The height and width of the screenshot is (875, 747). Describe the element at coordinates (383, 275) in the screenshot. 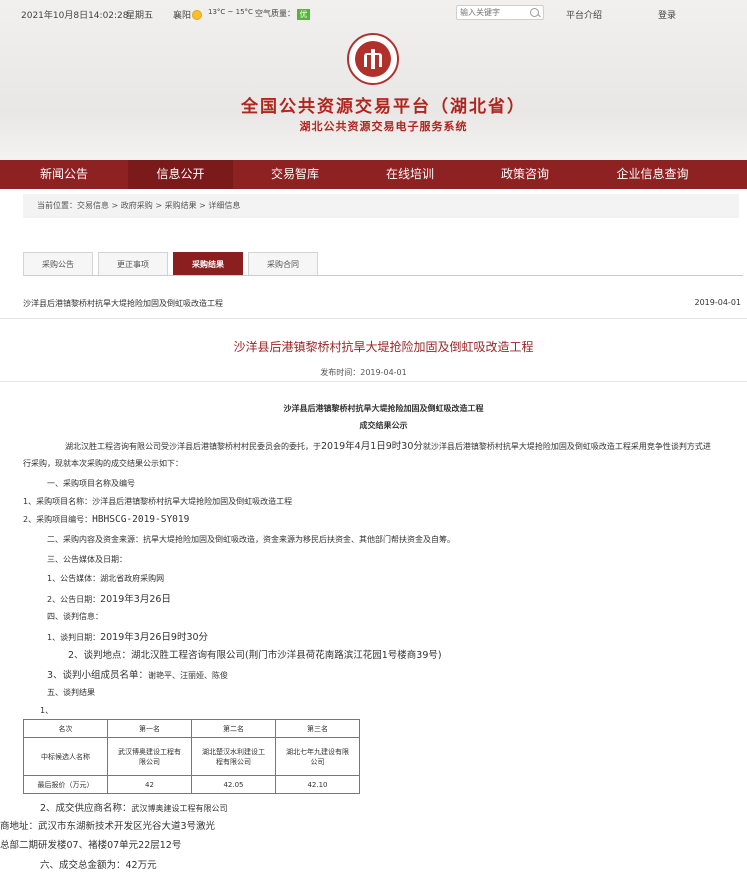

I see `tabs-divider` at that location.